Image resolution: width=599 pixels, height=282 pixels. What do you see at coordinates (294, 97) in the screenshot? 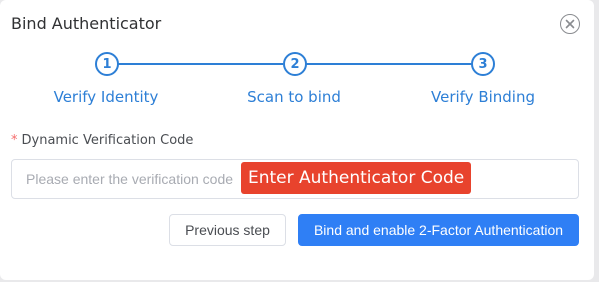
I see `step-2-label: Scan to bind` at bounding box center [294, 97].